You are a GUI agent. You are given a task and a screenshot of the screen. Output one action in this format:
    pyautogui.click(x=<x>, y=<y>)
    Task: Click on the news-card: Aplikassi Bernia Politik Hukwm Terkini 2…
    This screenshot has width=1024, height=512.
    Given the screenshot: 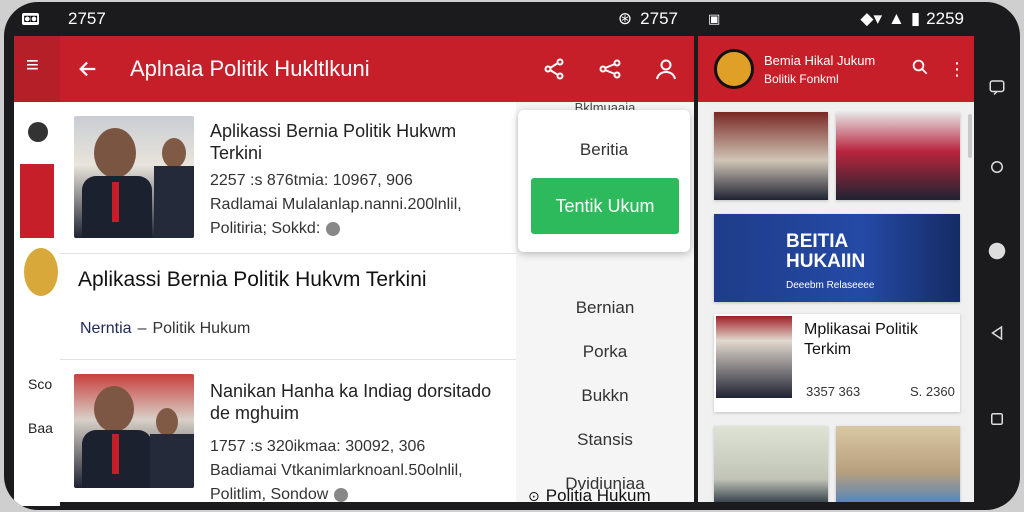 What is the action you would take?
    pyautogui.click(x=288, y=178)
    